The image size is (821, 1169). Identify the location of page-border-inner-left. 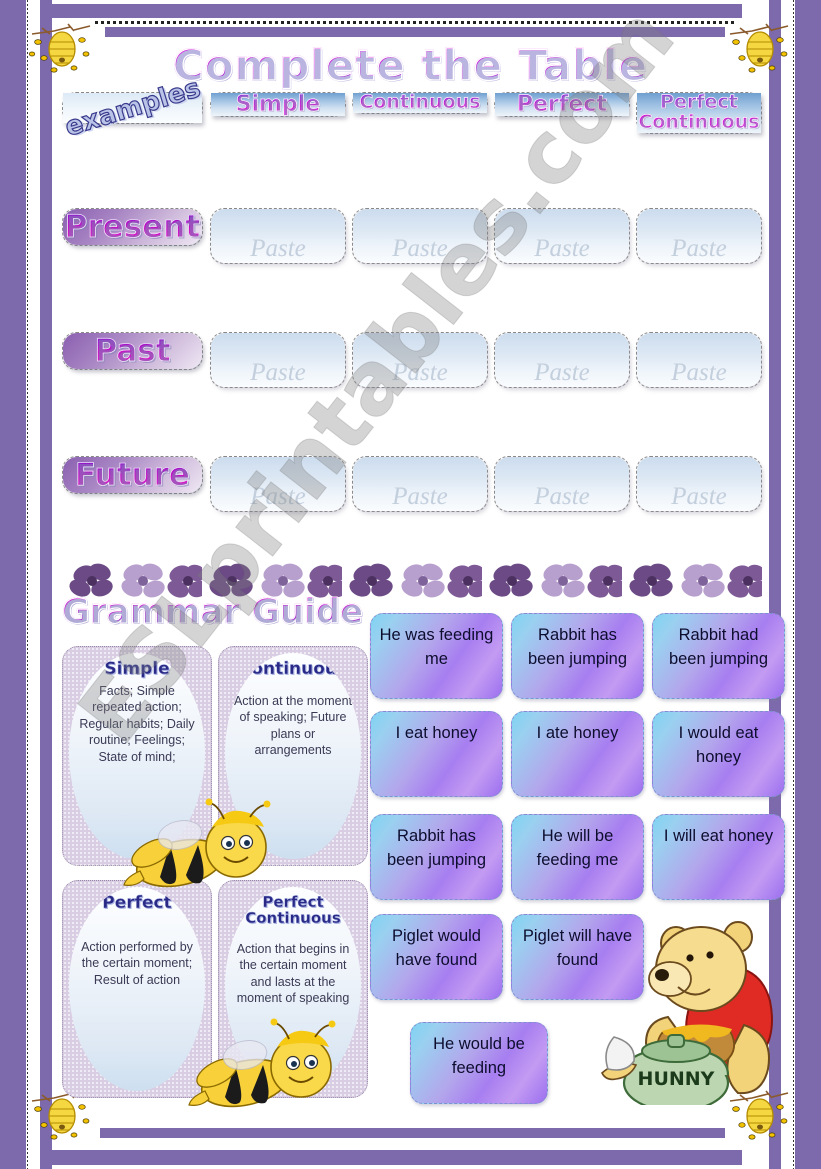
(46, 584).